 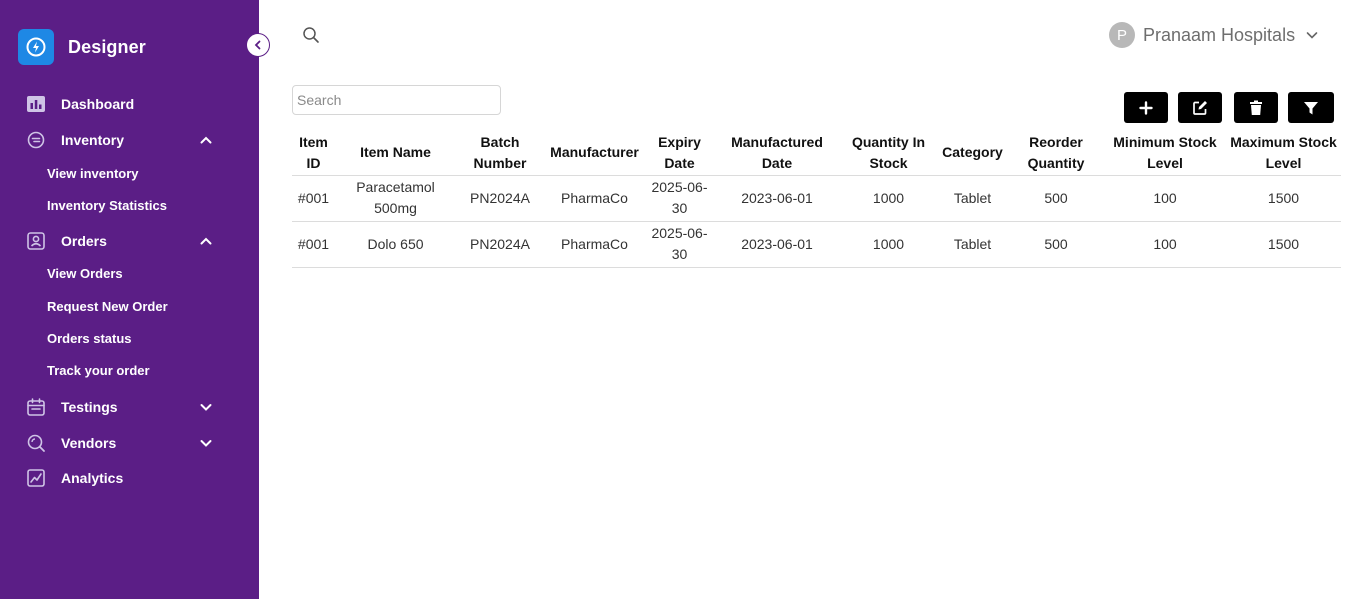 I want to click on column-header: Manufacturer, so click(x=594, y=153).